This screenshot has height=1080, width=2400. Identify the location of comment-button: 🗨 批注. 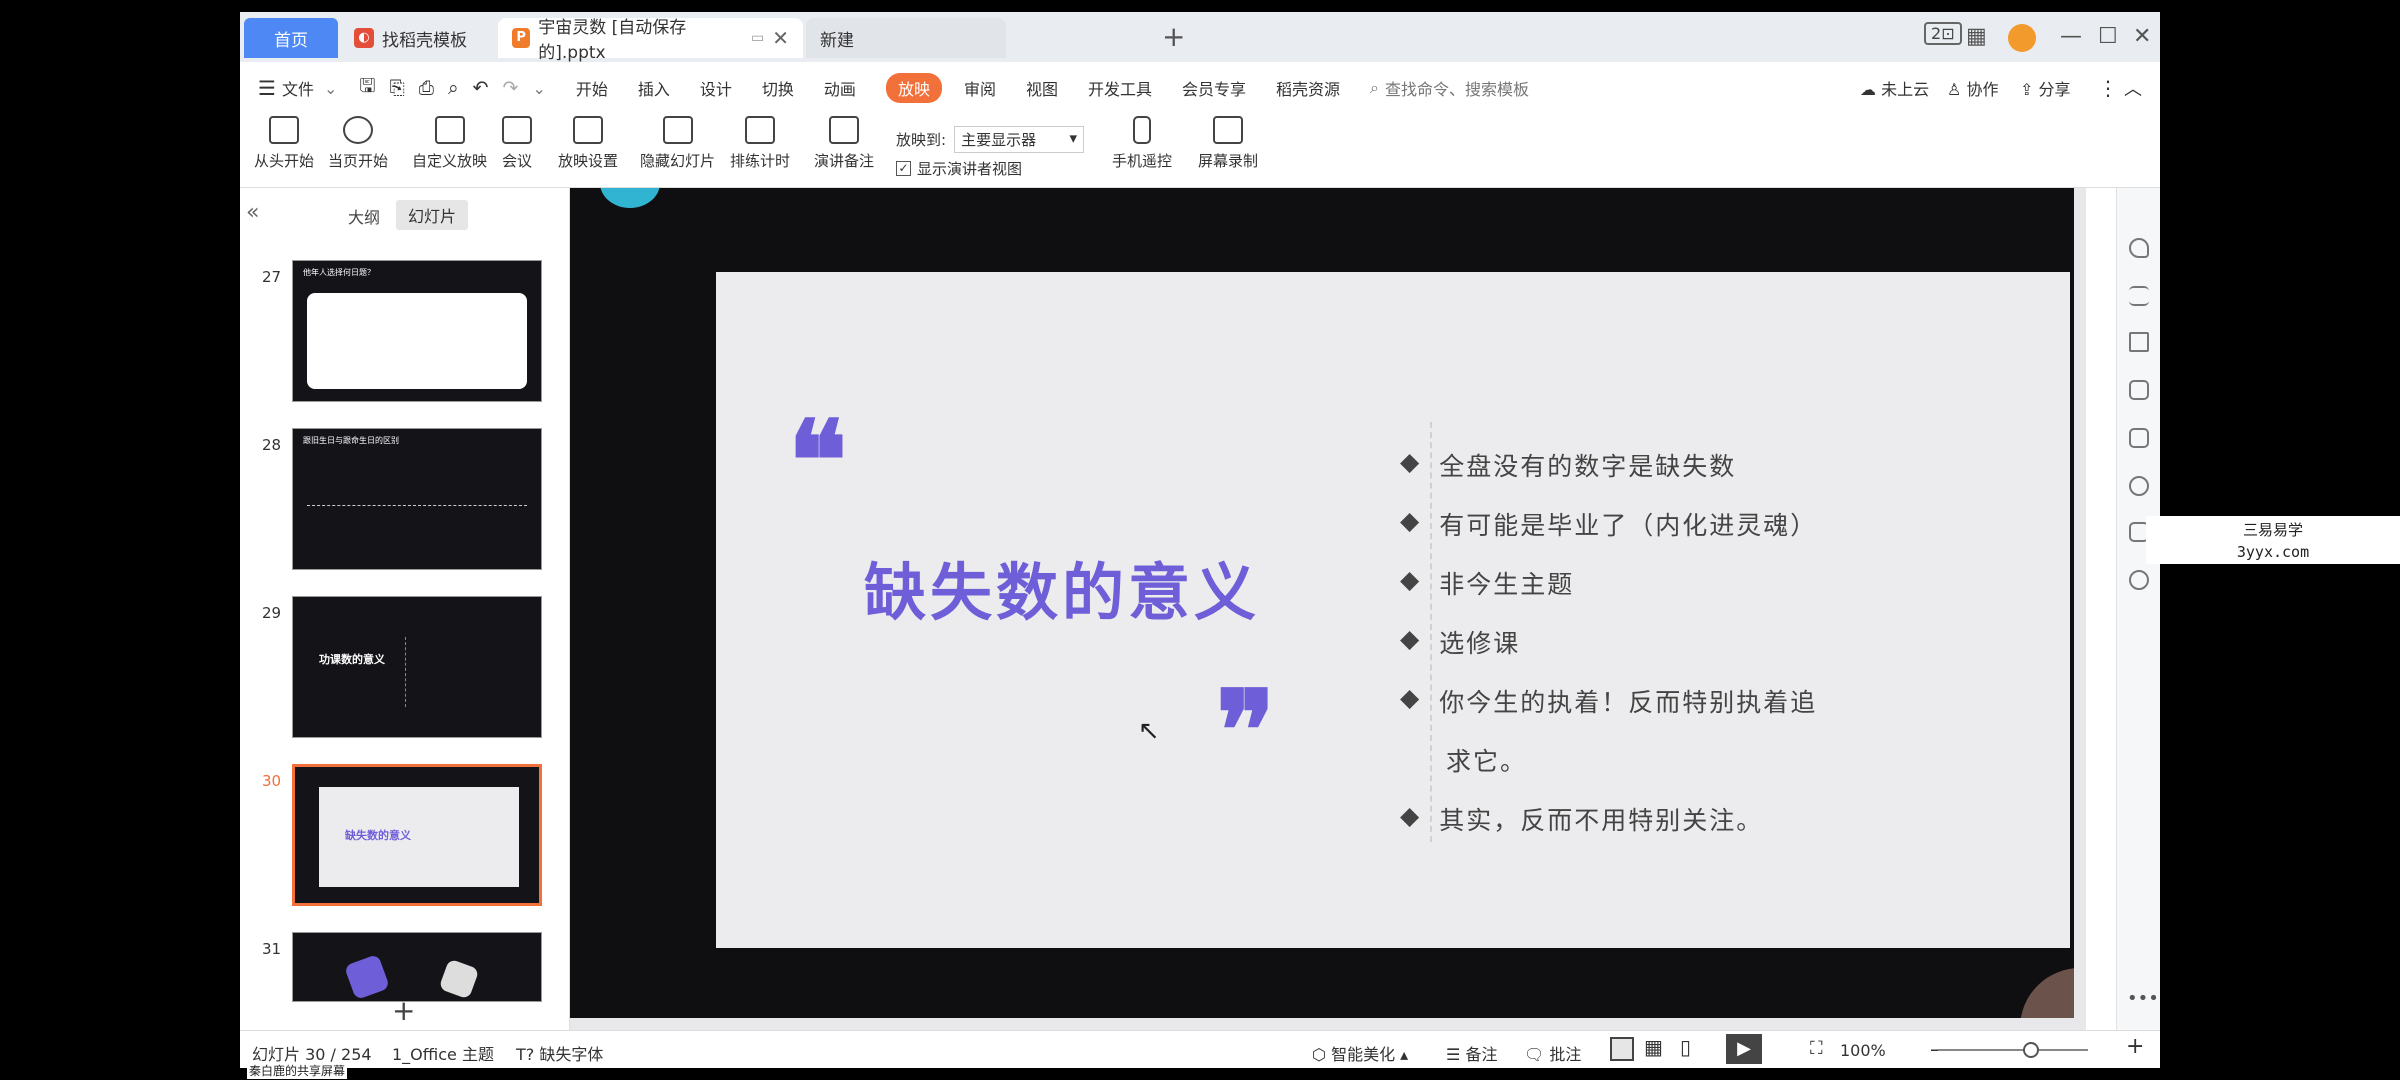
(1552, 1053).